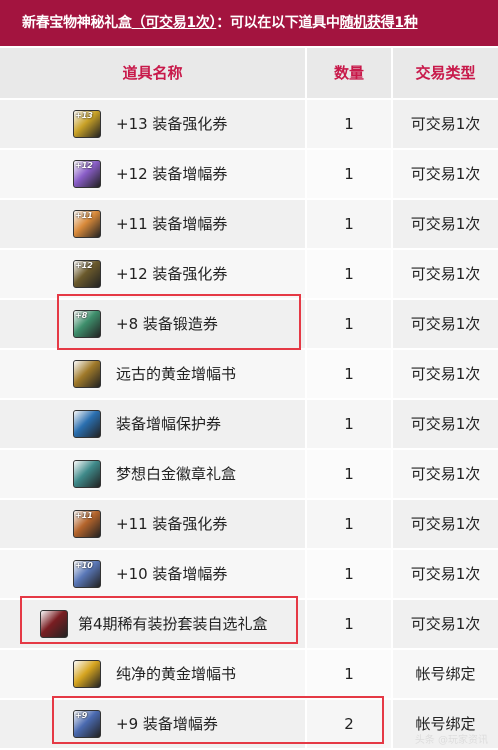  What do you see at coordinates (445, 674) in the screenshot?
I see `item-trade-type: 帐号绑定` at bounding box center [445, 674].